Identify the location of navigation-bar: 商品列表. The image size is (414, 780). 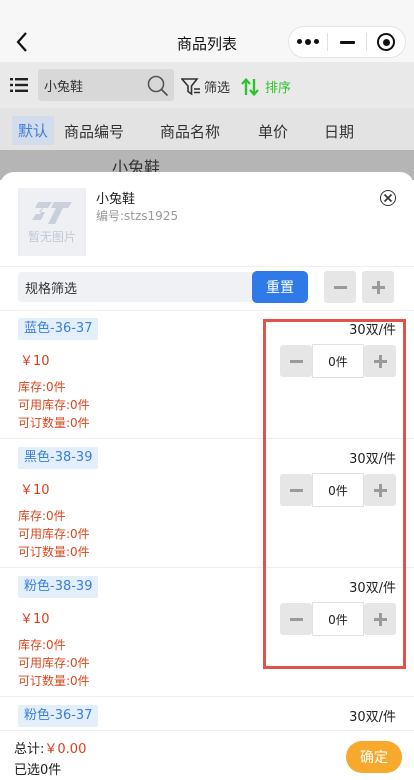
(207, 31).